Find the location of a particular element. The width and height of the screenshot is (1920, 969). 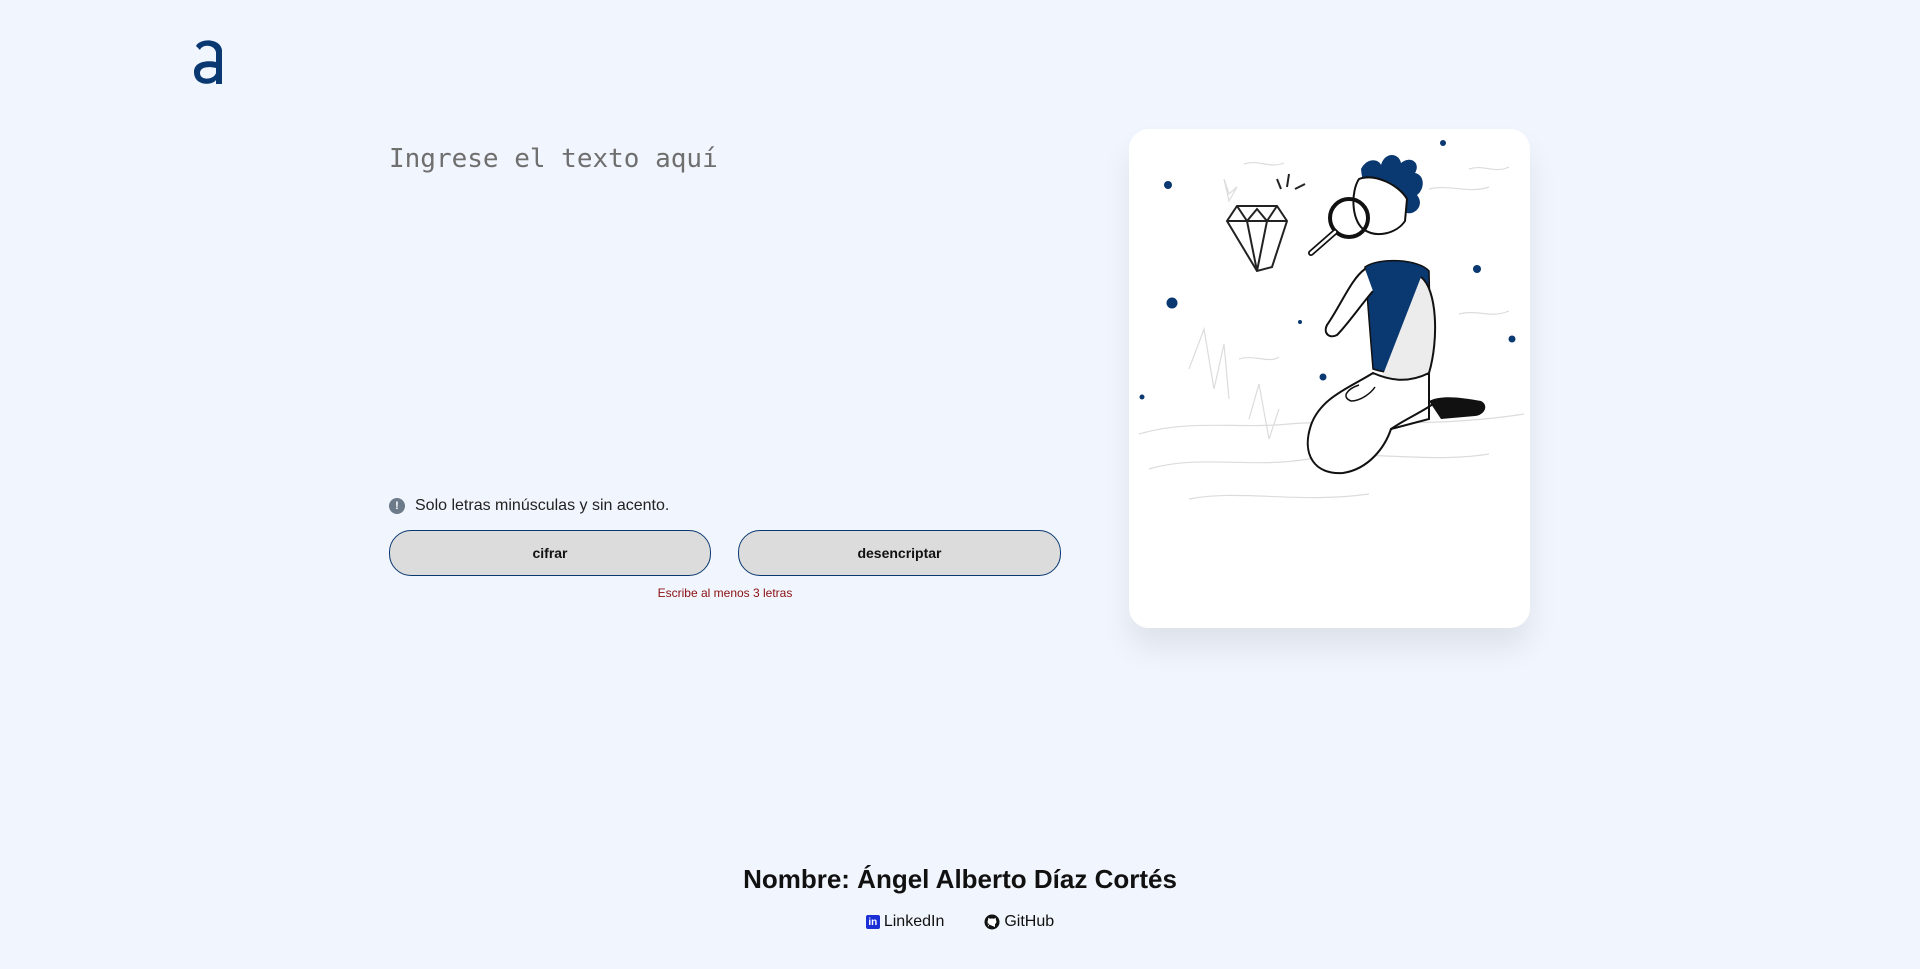

linkedin-link: in LinkedIn is located at coordinates (905, 922).